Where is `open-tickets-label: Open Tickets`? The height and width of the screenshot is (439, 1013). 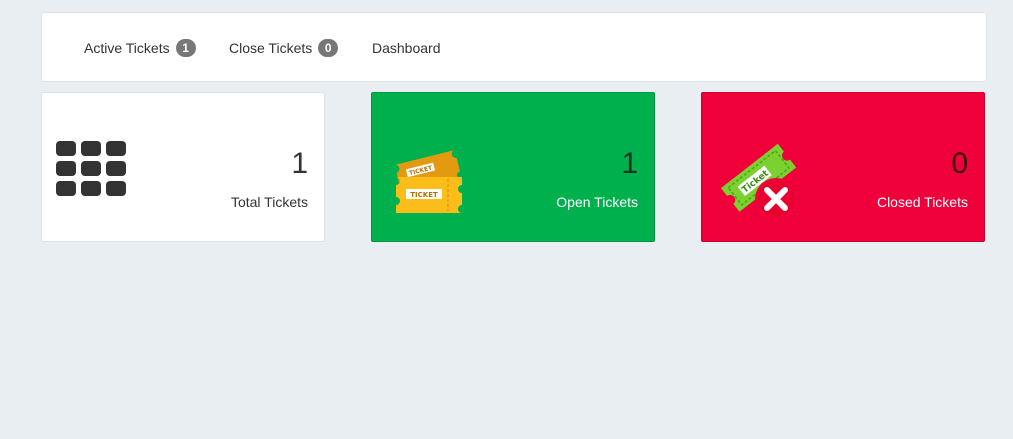
open-tickets-label: Open Tickets is located at coordinates (597, 202).